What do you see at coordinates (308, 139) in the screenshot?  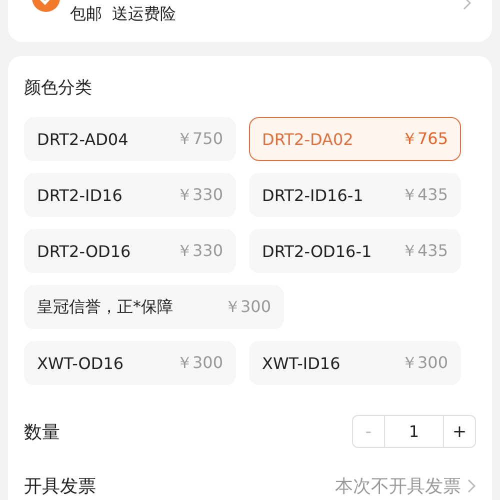 I see `variant-name: DRT2-DA02` at bounding box center [308, 139].